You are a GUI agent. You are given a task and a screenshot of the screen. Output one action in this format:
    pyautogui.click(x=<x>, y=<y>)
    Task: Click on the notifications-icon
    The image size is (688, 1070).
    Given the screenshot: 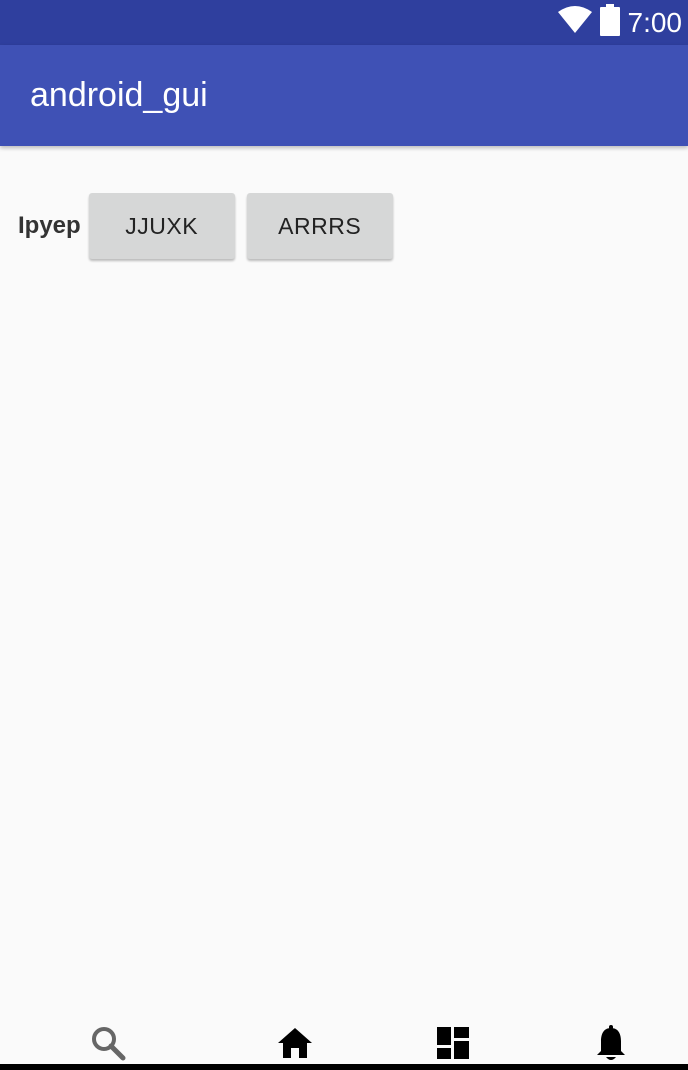 What is the action you would take?
    pyautogui.click(x=611, y=1045)
    